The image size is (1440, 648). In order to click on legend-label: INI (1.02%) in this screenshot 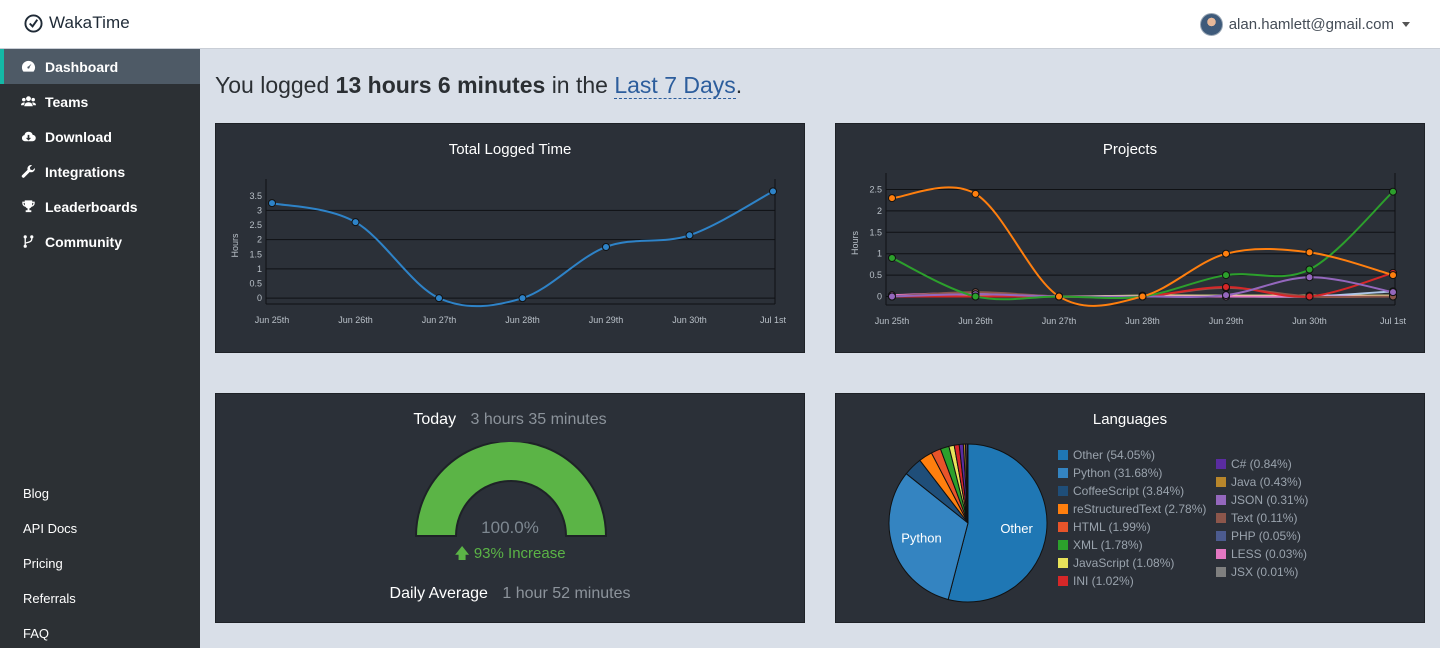, I will do `click(1103, 581)`.